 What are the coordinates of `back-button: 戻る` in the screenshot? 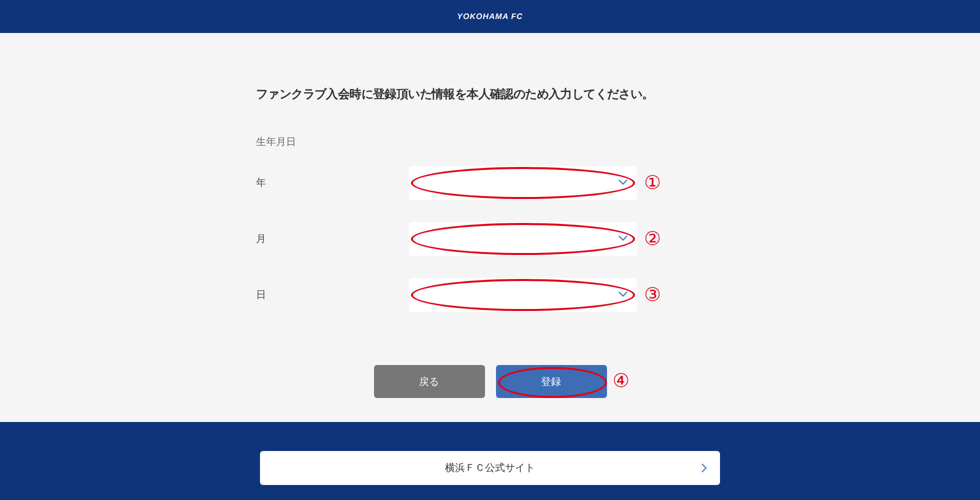 It's located at (429, 381).